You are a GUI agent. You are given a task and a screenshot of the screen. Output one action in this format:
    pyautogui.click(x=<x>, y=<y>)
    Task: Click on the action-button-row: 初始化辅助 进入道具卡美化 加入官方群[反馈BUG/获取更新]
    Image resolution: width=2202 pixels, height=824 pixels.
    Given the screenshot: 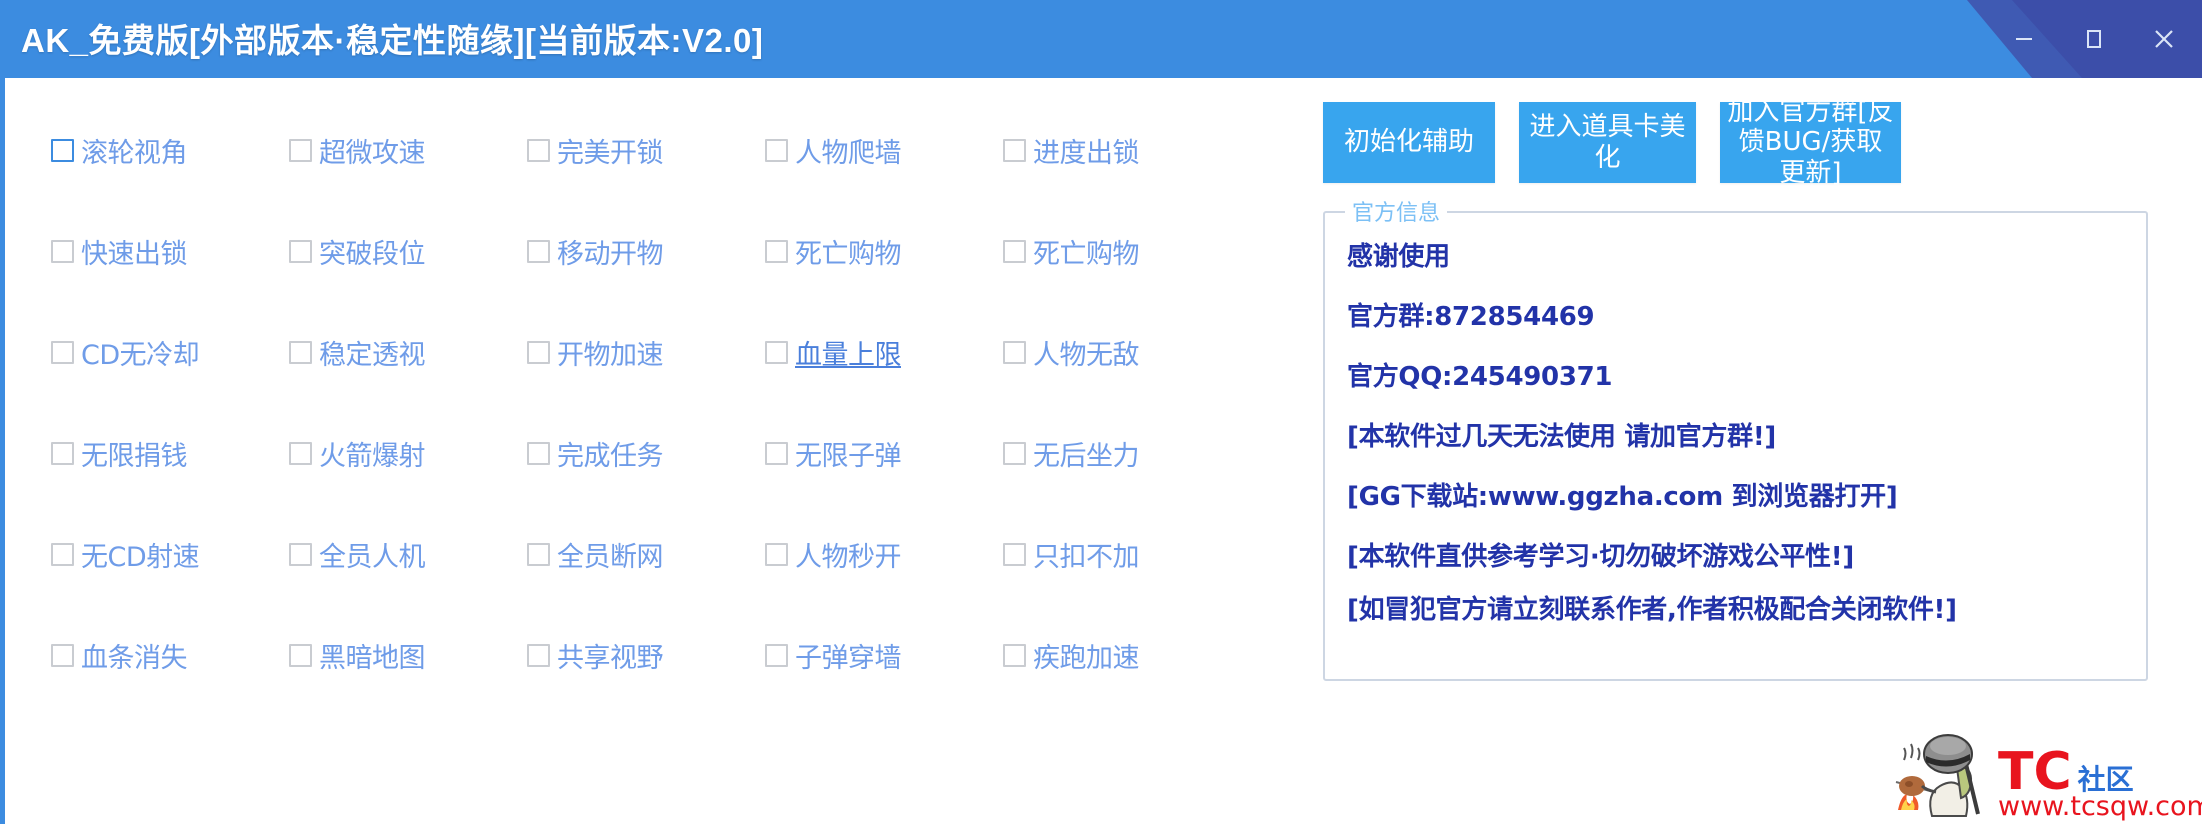 What is the action you would take?
    pyautogui.click(x=1612, y=142)
    